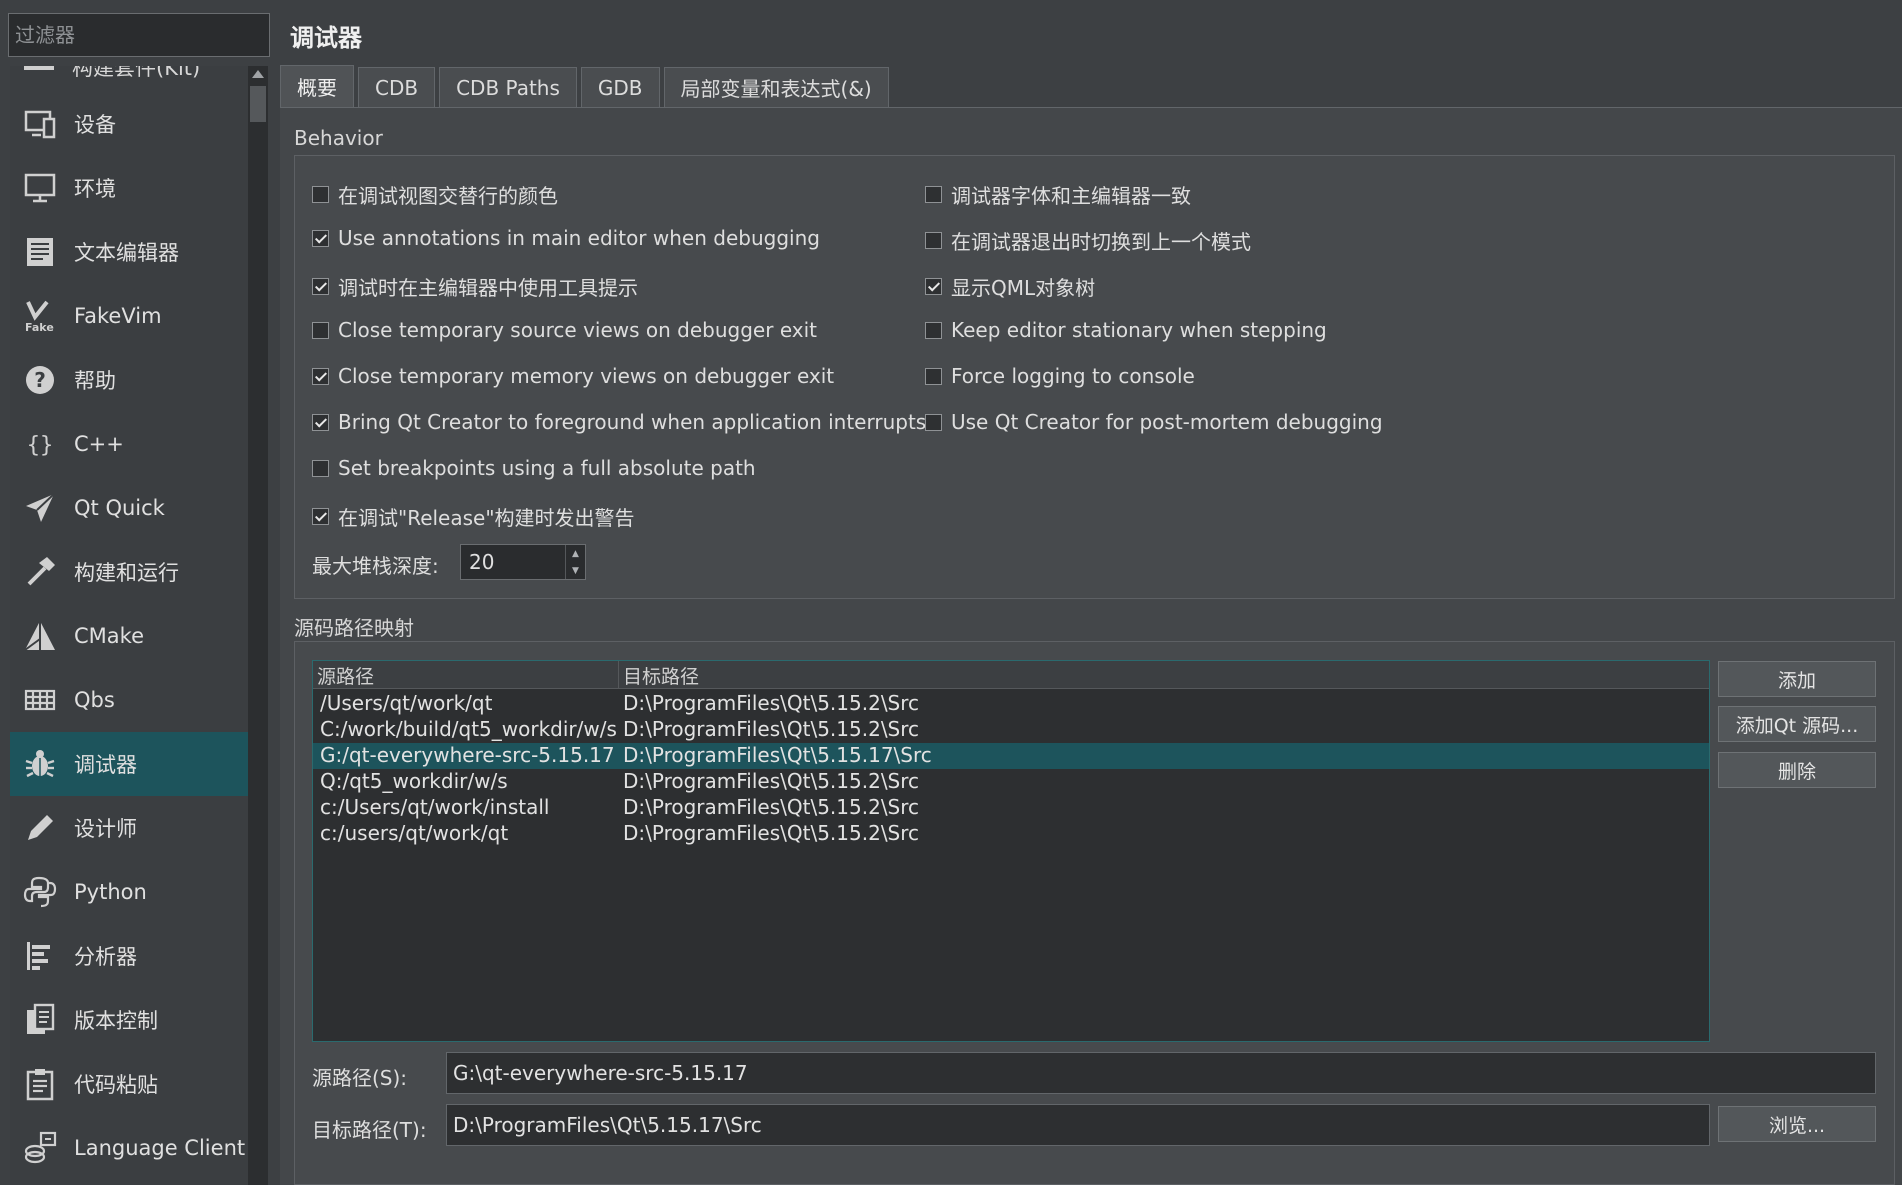 The width and height of the screenshot is (1902, 1185). I want to click on sidebar-item: 文本编辑器, so click(129, 252).